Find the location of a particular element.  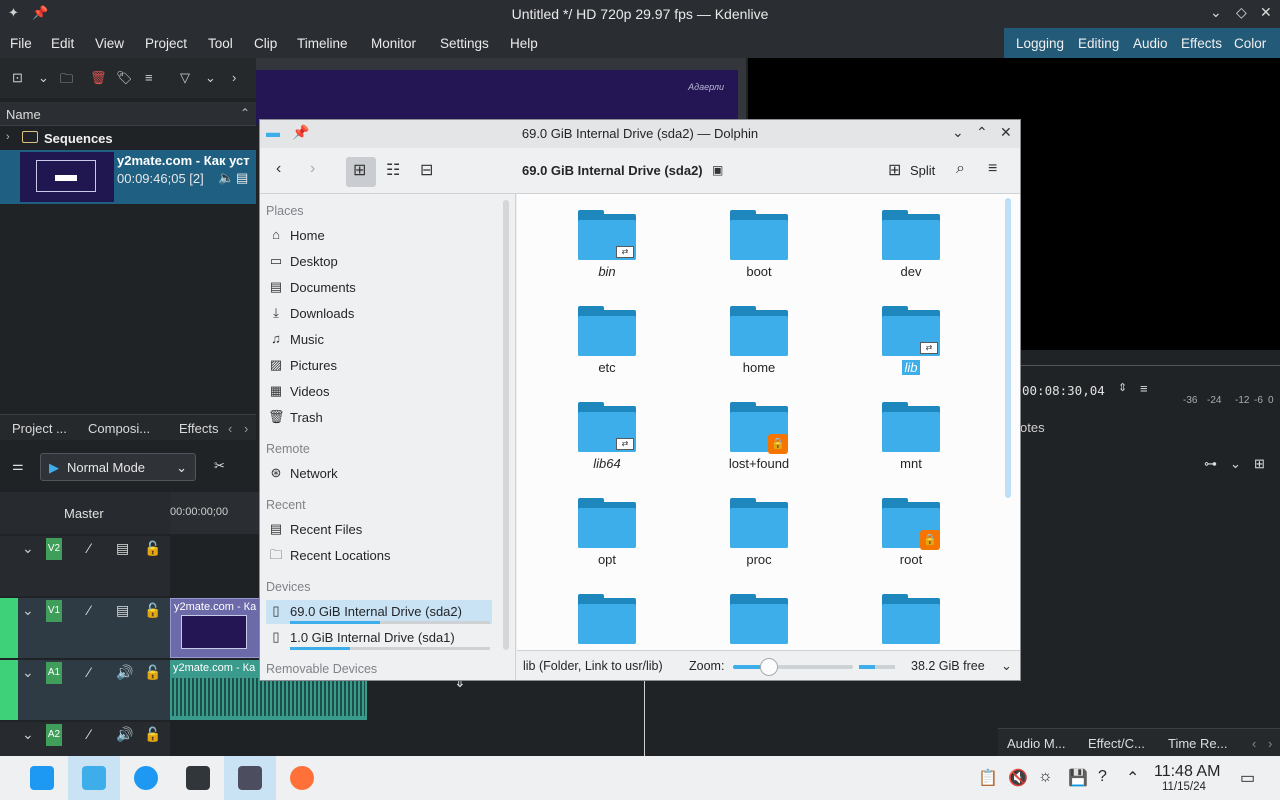

place-network: ⊛ Network is located at coordinates (379, 474).